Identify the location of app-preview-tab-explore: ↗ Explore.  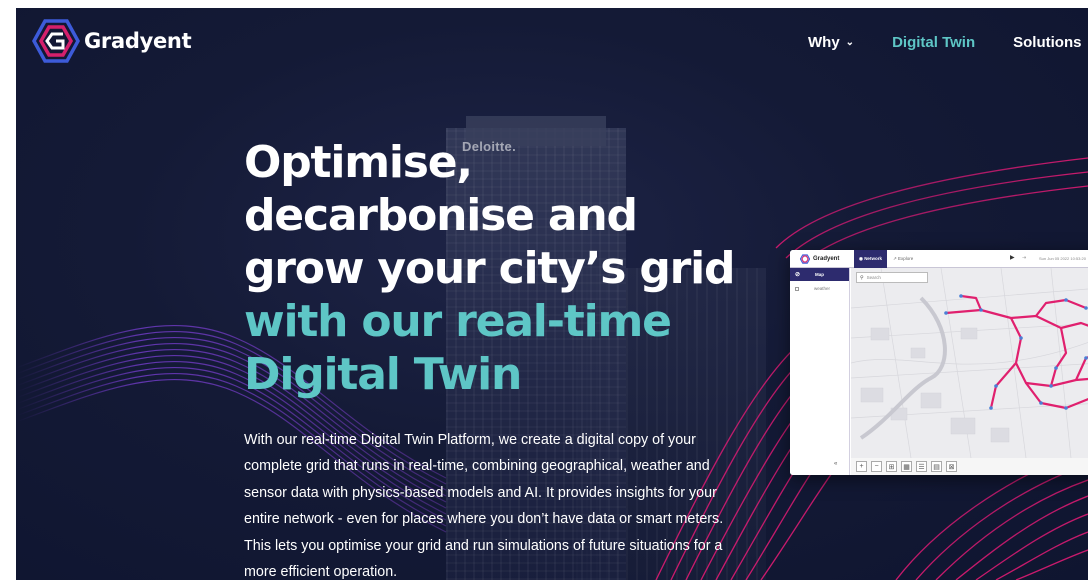
(903, 259).